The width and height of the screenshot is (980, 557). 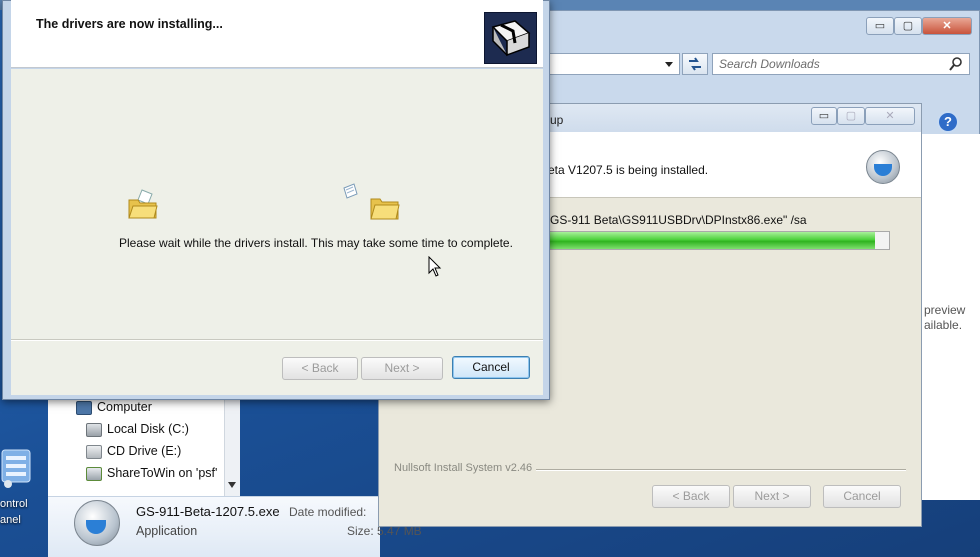 I want to click on setup-cancel-button: Cancel, so click(x=862, y=496).